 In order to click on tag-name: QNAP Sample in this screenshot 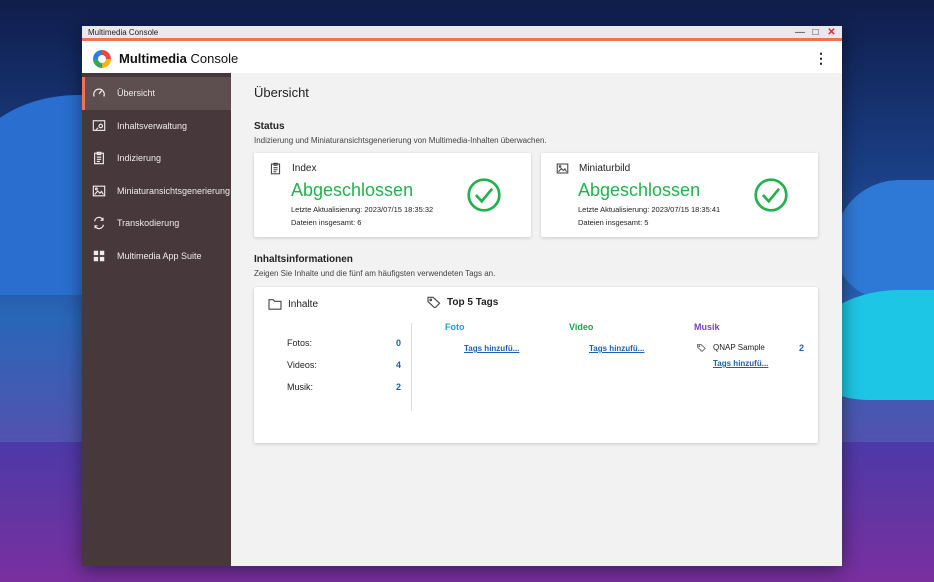, I will do `click(739, 347)`.